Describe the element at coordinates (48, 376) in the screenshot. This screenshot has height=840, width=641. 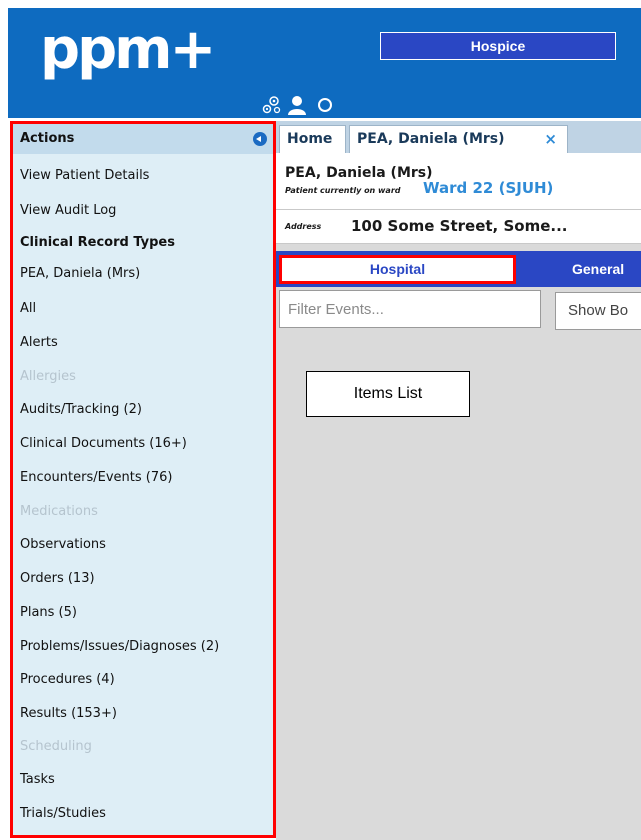
I see `sidebar-item-allergies: Allergies` at that location.